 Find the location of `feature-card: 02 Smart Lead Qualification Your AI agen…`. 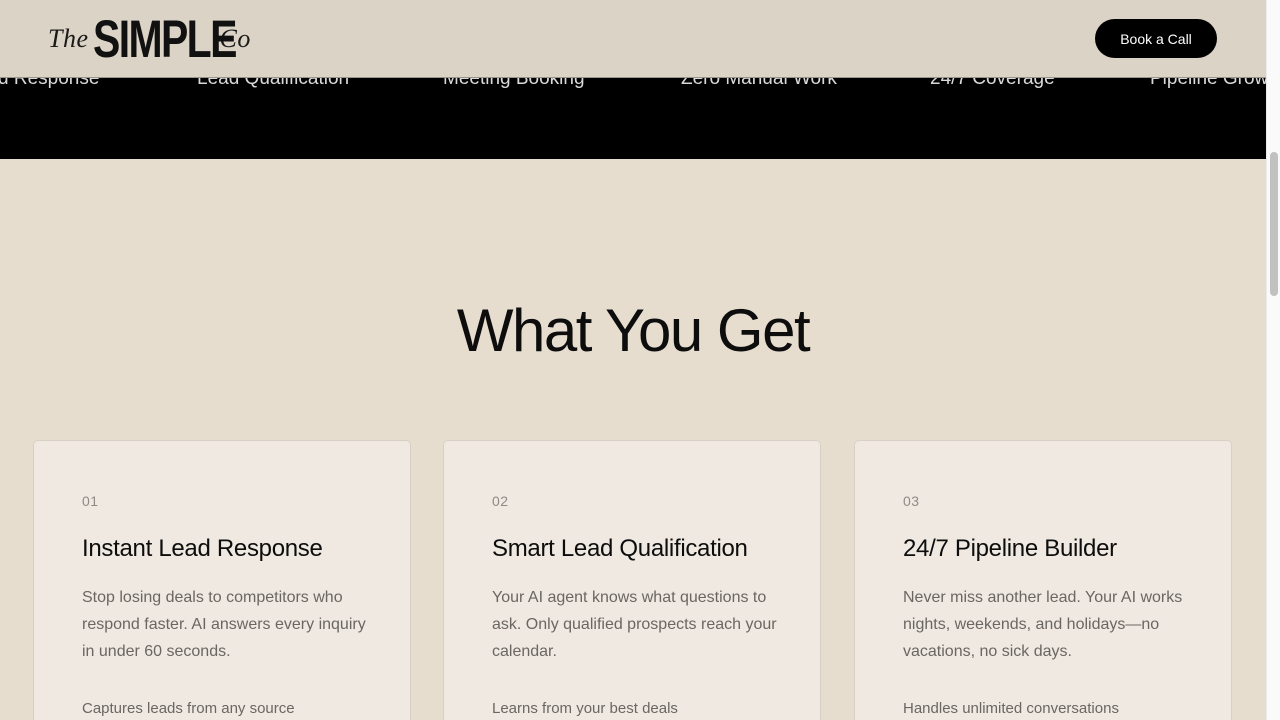

feature-card: 02 Smart Lead Qualification Your AI agen… is located at coordinates (632, 580).